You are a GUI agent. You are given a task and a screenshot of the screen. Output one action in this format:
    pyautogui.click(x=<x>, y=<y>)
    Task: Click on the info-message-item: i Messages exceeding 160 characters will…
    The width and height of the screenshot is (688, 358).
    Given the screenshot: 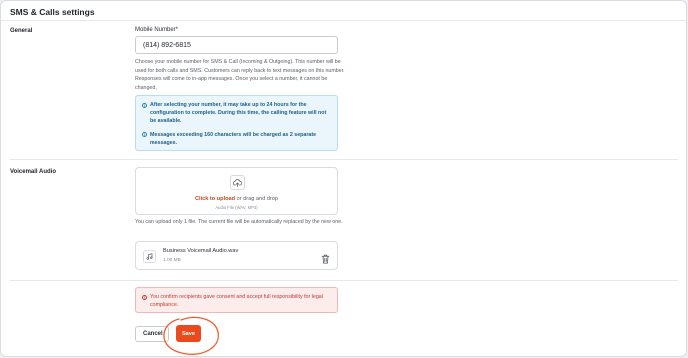 What is the action you would take?
    pyautogui.click(x=236, y=139)
    